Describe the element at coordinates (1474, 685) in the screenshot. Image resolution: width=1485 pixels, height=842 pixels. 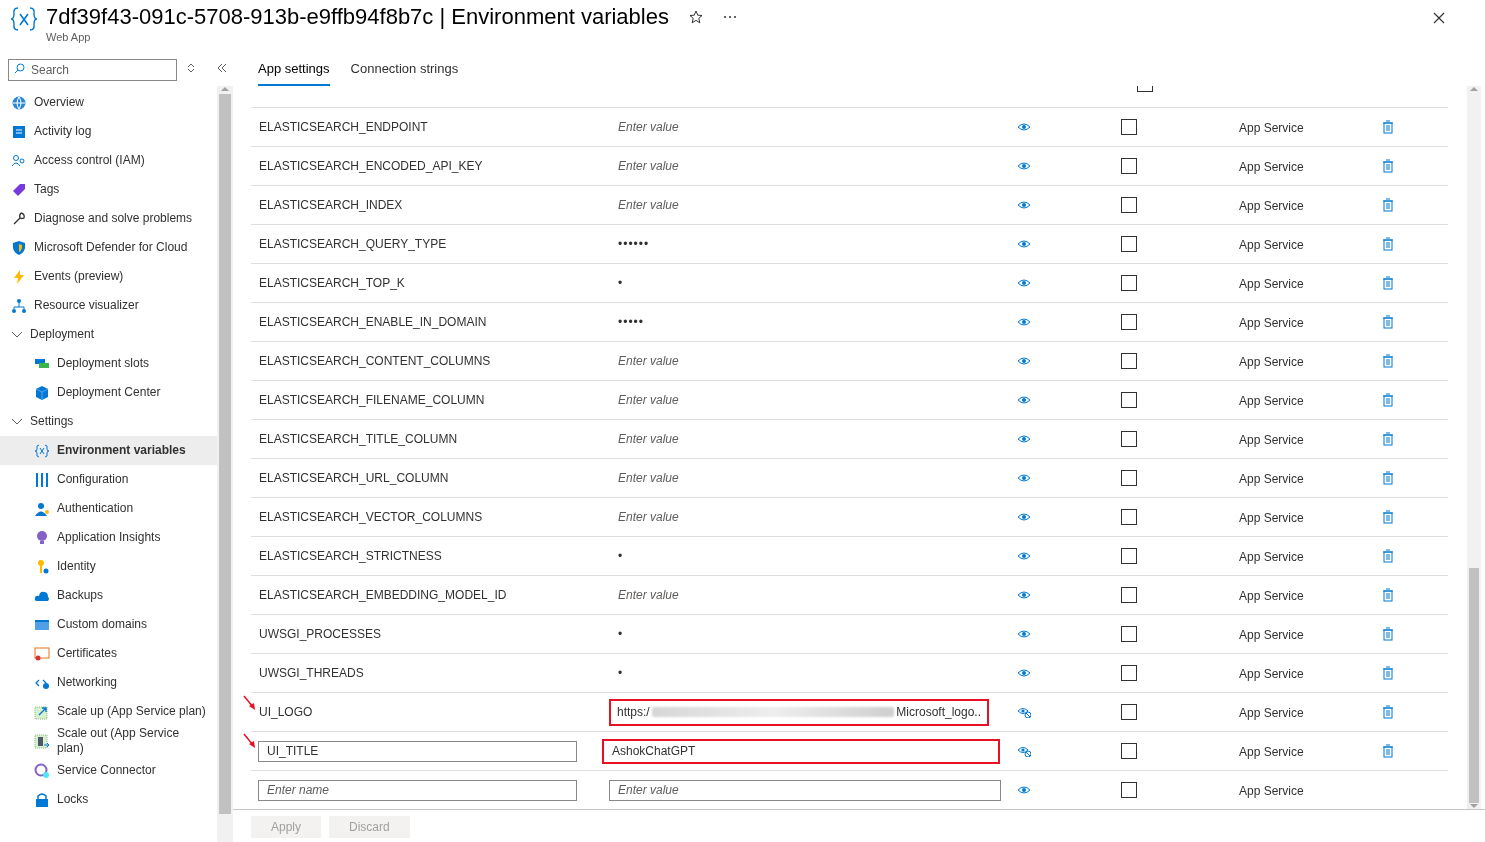
I see `scrollbar-thumb` at that location.